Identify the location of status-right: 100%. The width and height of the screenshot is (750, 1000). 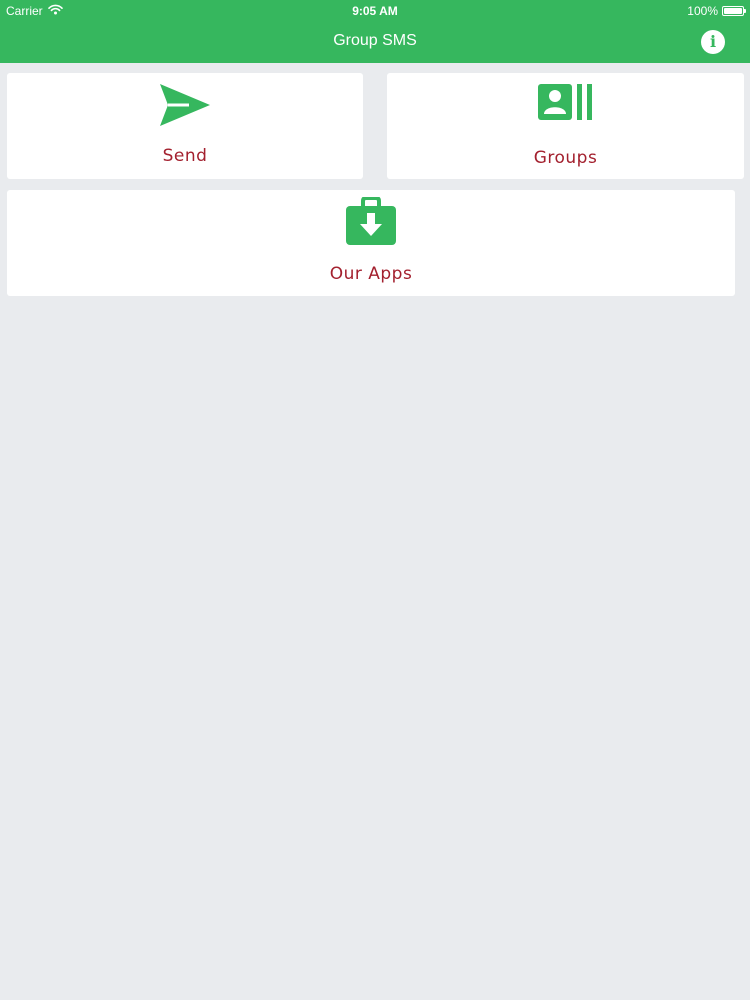
(716, 11).